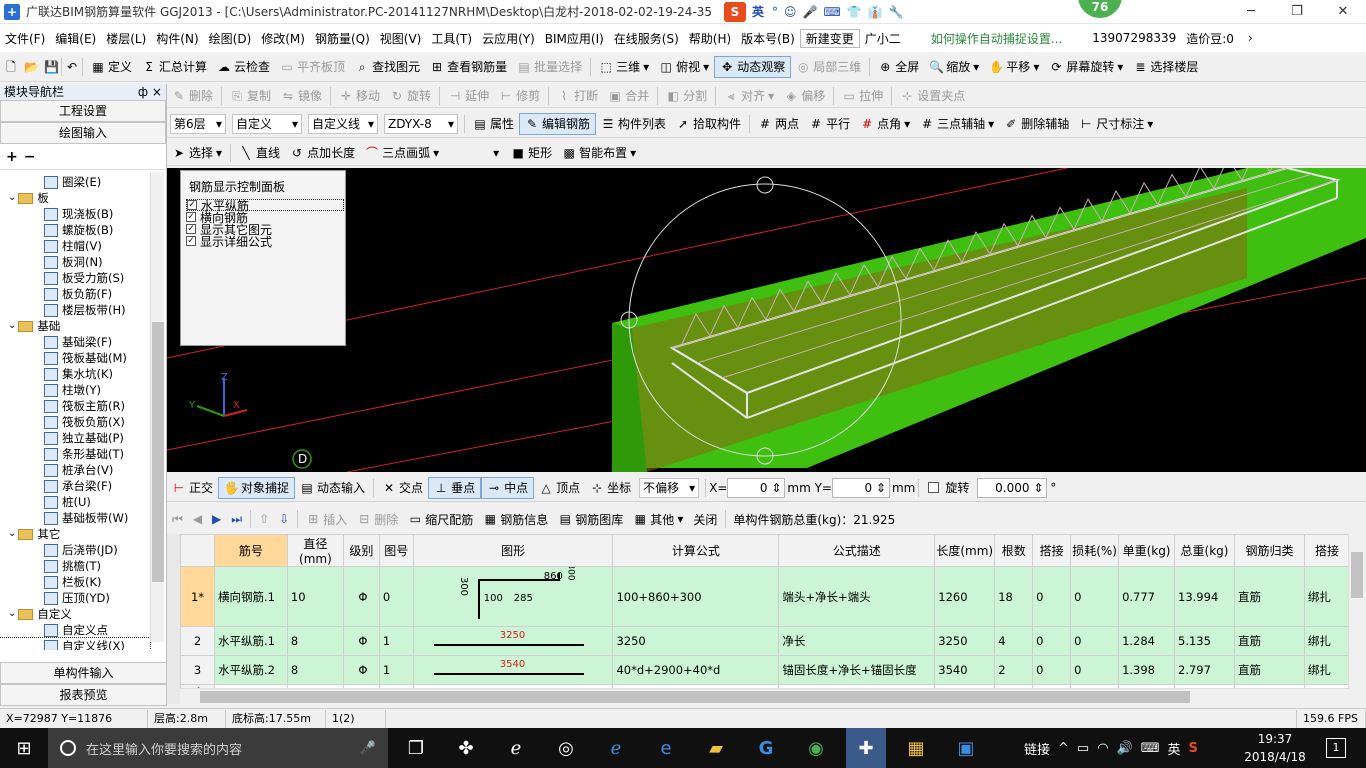 The image size is (1366, 768). What do you see at coordinates (402, 153) in the screenshot?
I see `three-point-arc-button: ⌒ 三点画弧 ▾` at bounding box center [402, 153].